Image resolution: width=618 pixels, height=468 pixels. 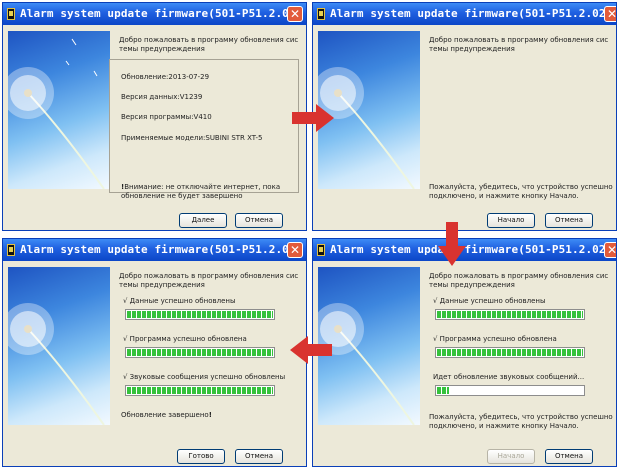 What do you see at coordinates (210, 415) in the screenshot?
I see `complete-mark: !` at bounding box center [210, 415].